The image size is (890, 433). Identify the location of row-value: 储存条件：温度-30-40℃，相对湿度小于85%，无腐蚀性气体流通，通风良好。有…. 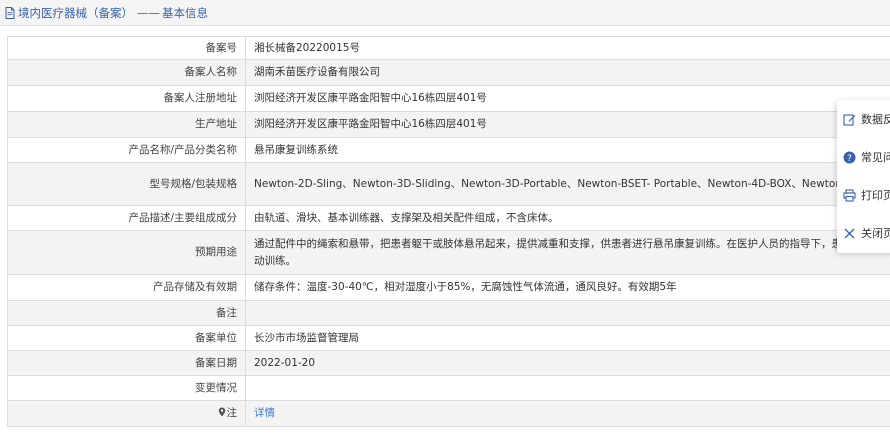
(567, 287).